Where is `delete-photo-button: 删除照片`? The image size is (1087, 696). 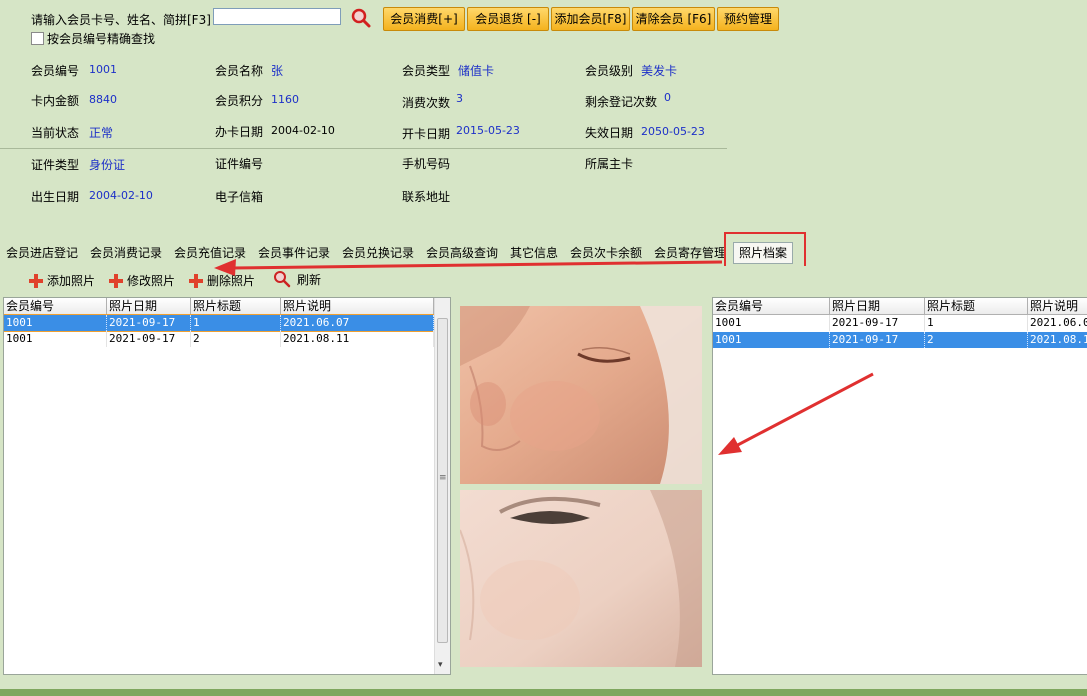 delete-photo-button: 删除照片 is located at coordinates (222, 280).